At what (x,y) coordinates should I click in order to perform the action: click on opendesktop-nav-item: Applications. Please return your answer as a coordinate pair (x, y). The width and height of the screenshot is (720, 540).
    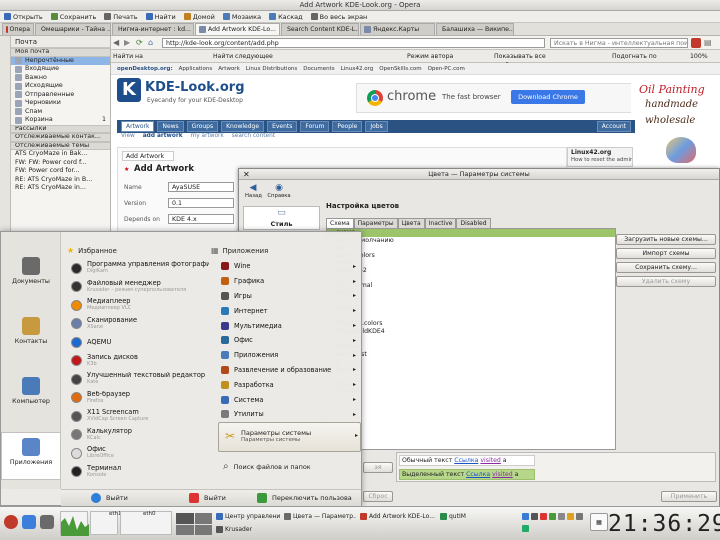
    Looking at the image, I should click on (196, 69).